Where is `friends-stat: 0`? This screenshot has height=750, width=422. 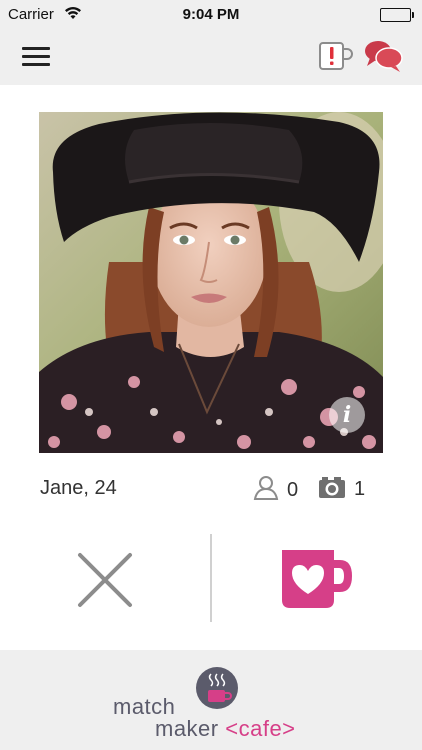
friends-stat: 0 is located at coordinates (275, 490).